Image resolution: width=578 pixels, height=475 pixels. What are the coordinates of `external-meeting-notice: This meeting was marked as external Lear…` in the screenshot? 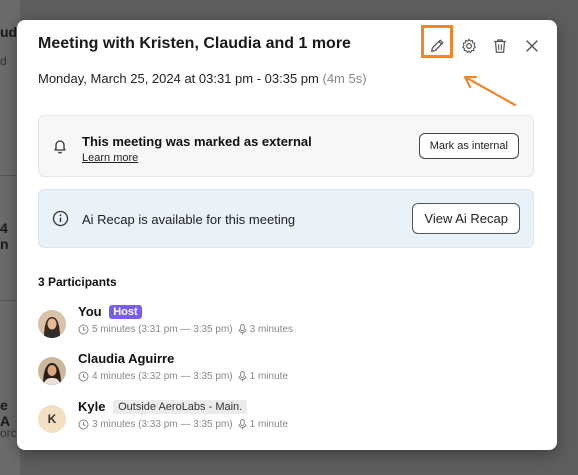 It's located at (286, 146).